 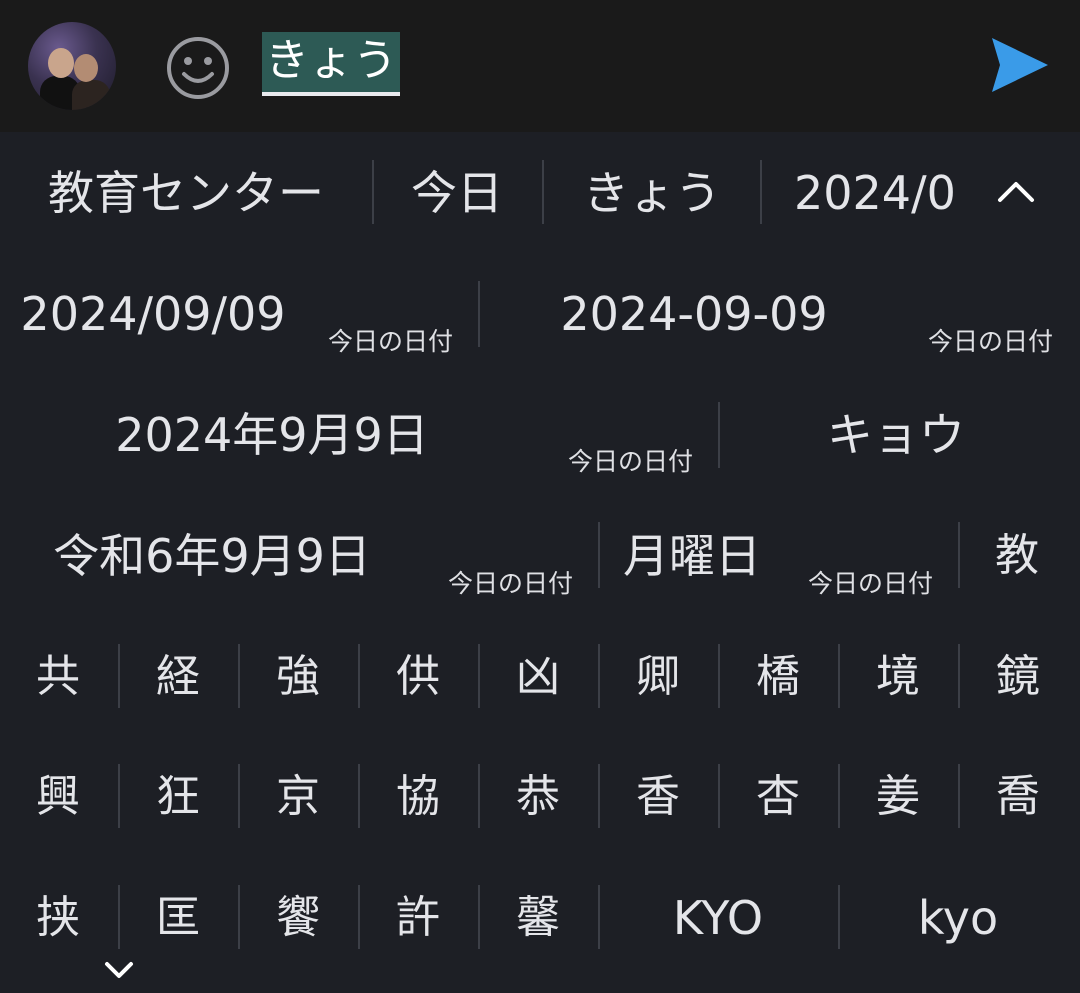 What do you see at coordinates (153, 314) in the screenshot?
I see `candidate-date-slash: 2024/09/09` at bounding box center [153, 314].